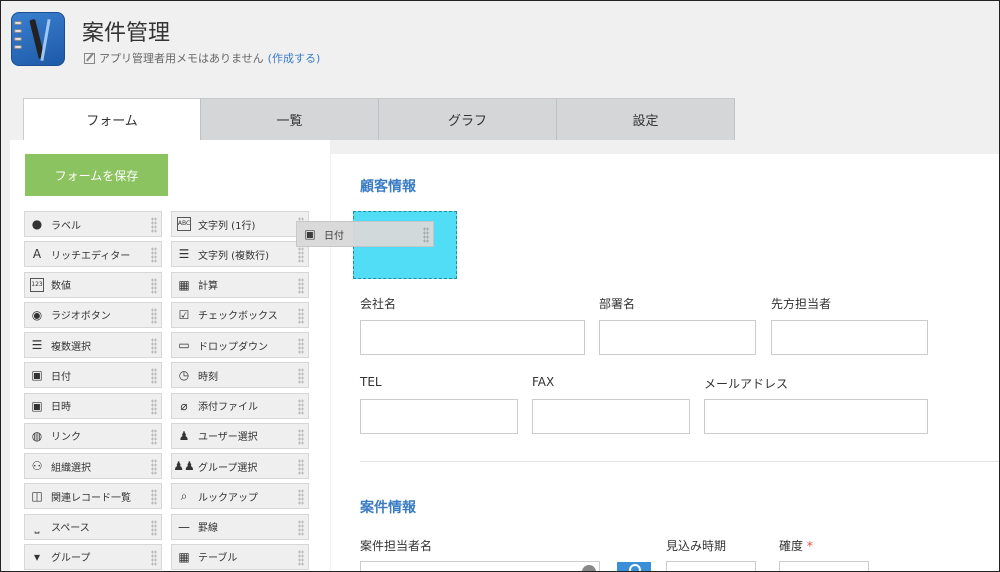 This screenshot has width=1000, height=572. I want to click on tab-graph: グラフ, so click(468, 119).